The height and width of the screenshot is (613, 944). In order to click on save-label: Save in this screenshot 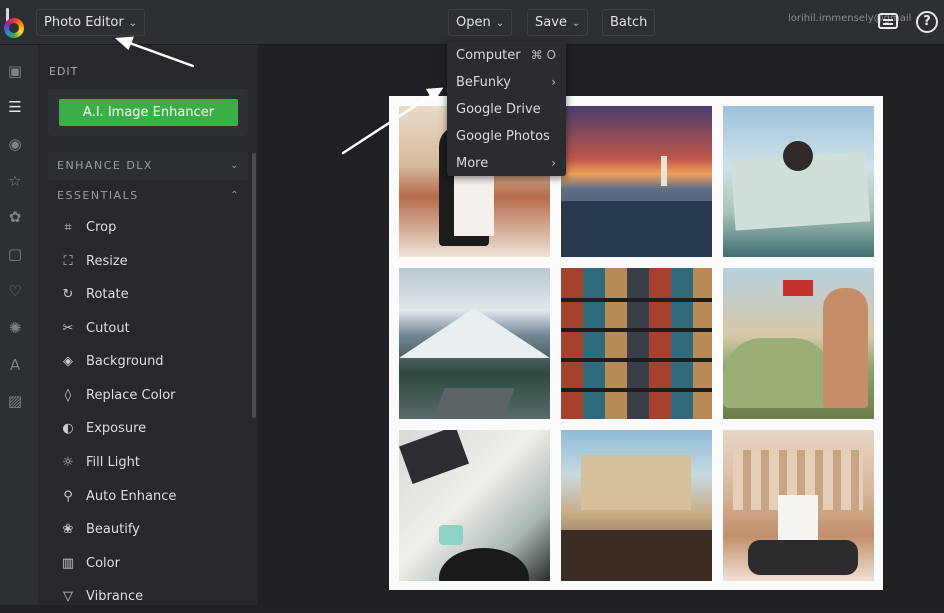, I will do `click(551, 22)`.